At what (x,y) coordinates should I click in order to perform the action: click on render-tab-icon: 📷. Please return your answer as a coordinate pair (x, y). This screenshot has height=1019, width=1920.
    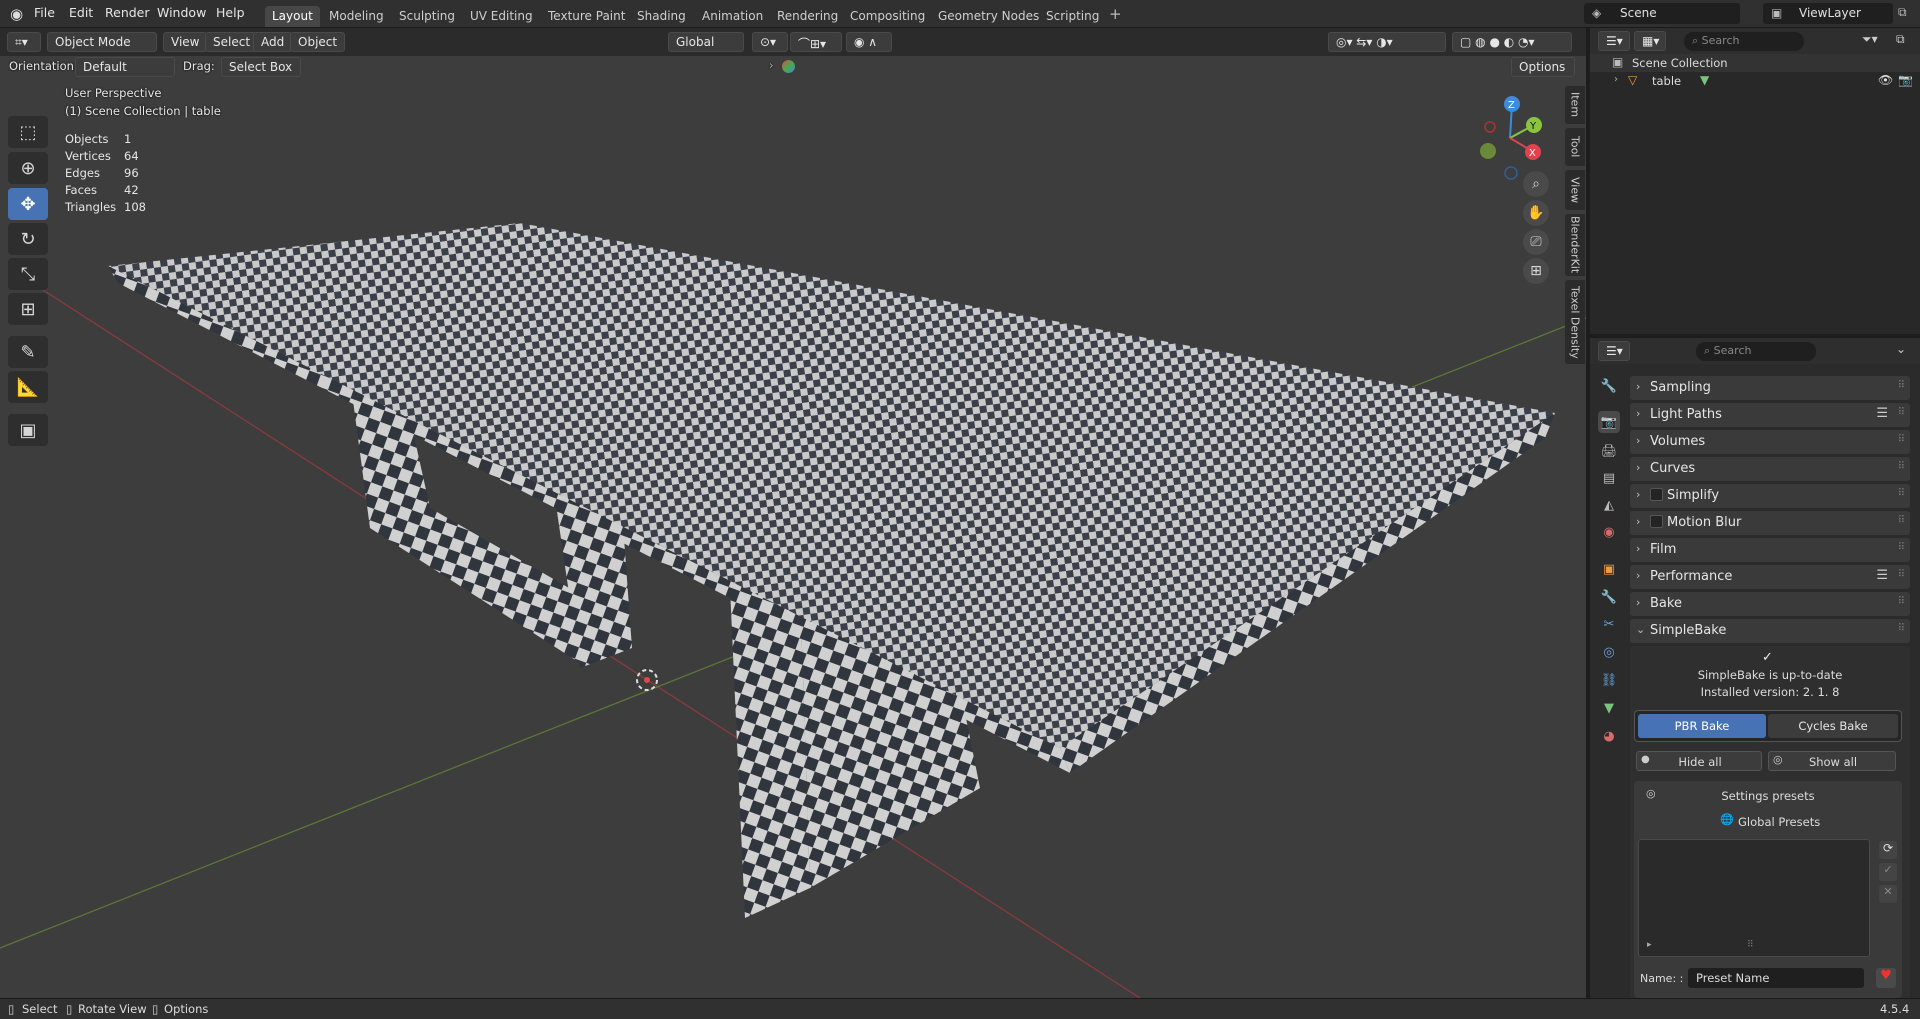
    Looking at the image, I should click on (1609, 422).